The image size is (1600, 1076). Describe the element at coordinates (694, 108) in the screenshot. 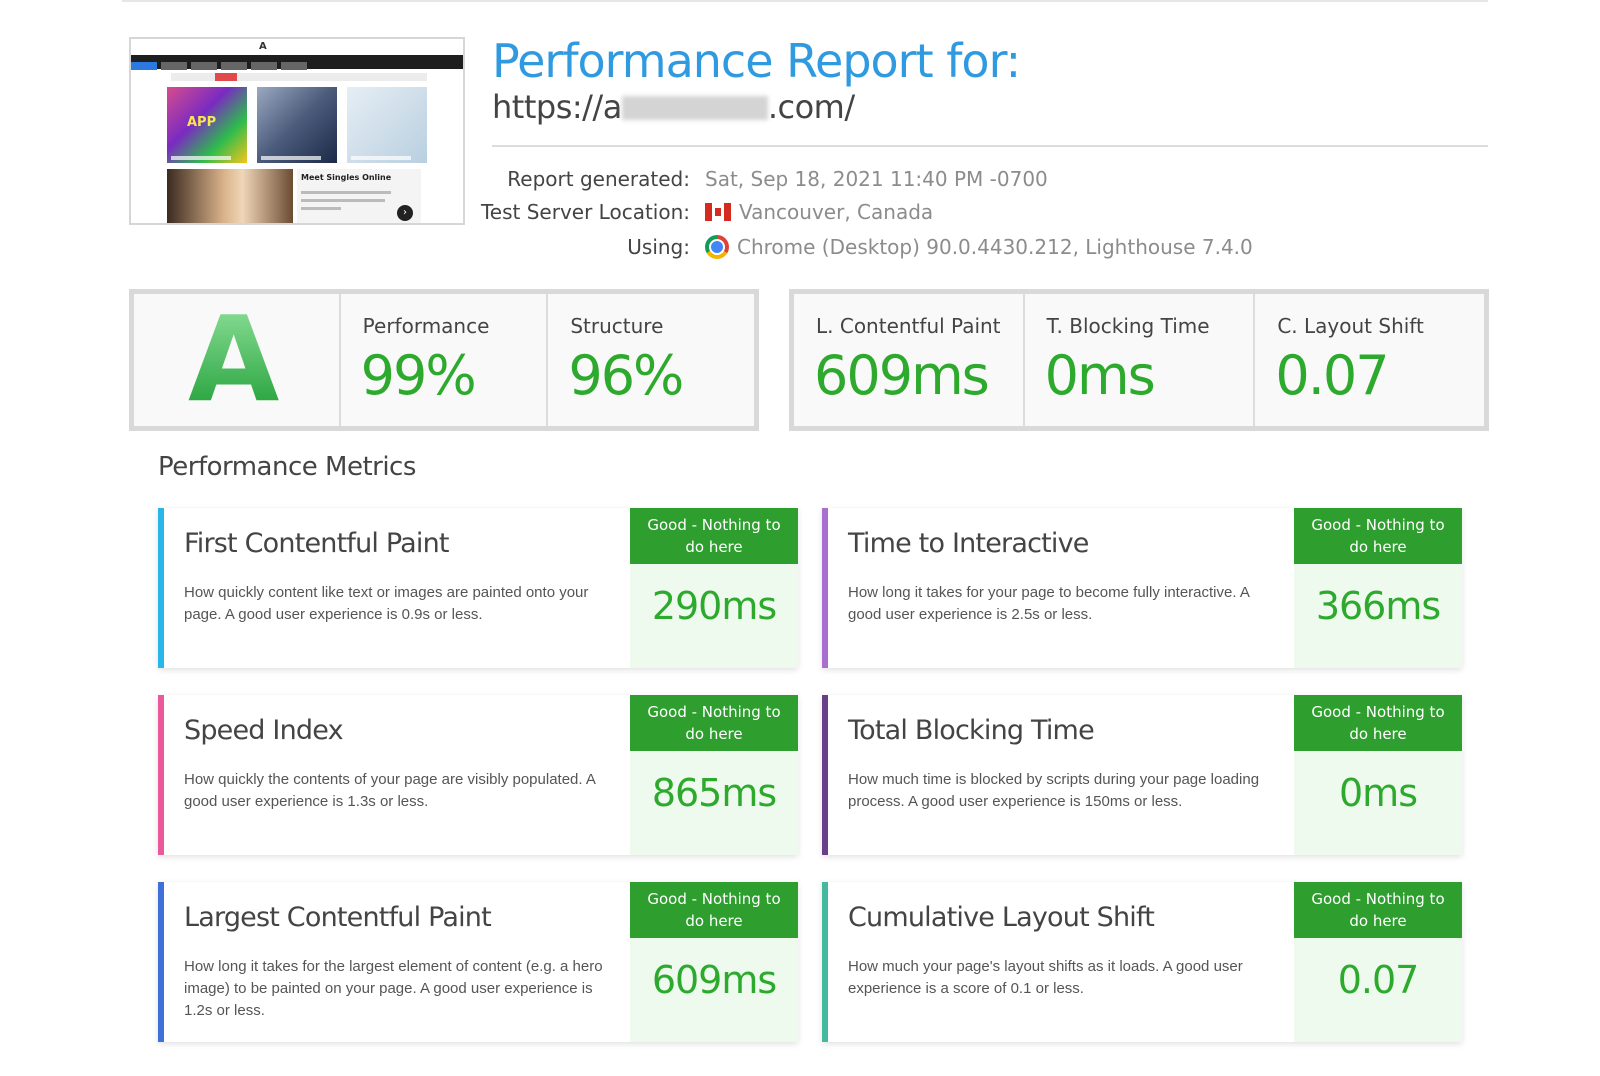

I see `redacted-url-mask` at that location.